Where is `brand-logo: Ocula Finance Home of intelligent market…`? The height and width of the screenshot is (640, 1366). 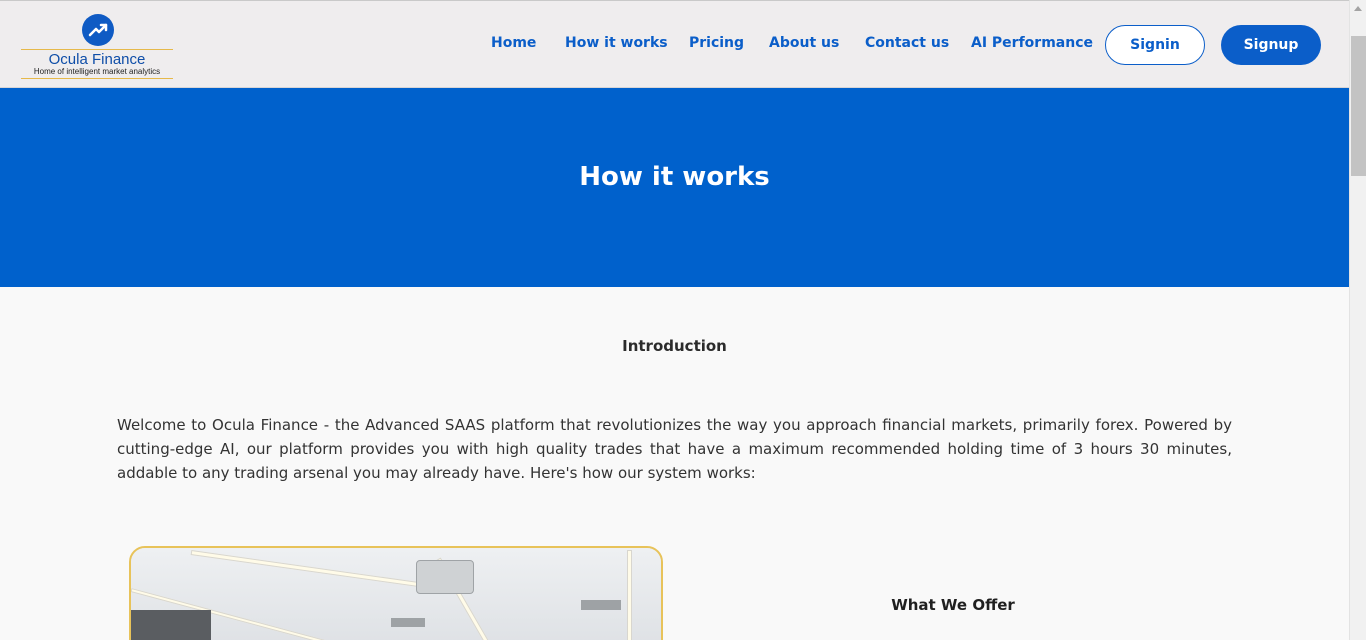
brand-logo: Ocula Finance Home of intelligent market… is located at coordinates (97, 47).